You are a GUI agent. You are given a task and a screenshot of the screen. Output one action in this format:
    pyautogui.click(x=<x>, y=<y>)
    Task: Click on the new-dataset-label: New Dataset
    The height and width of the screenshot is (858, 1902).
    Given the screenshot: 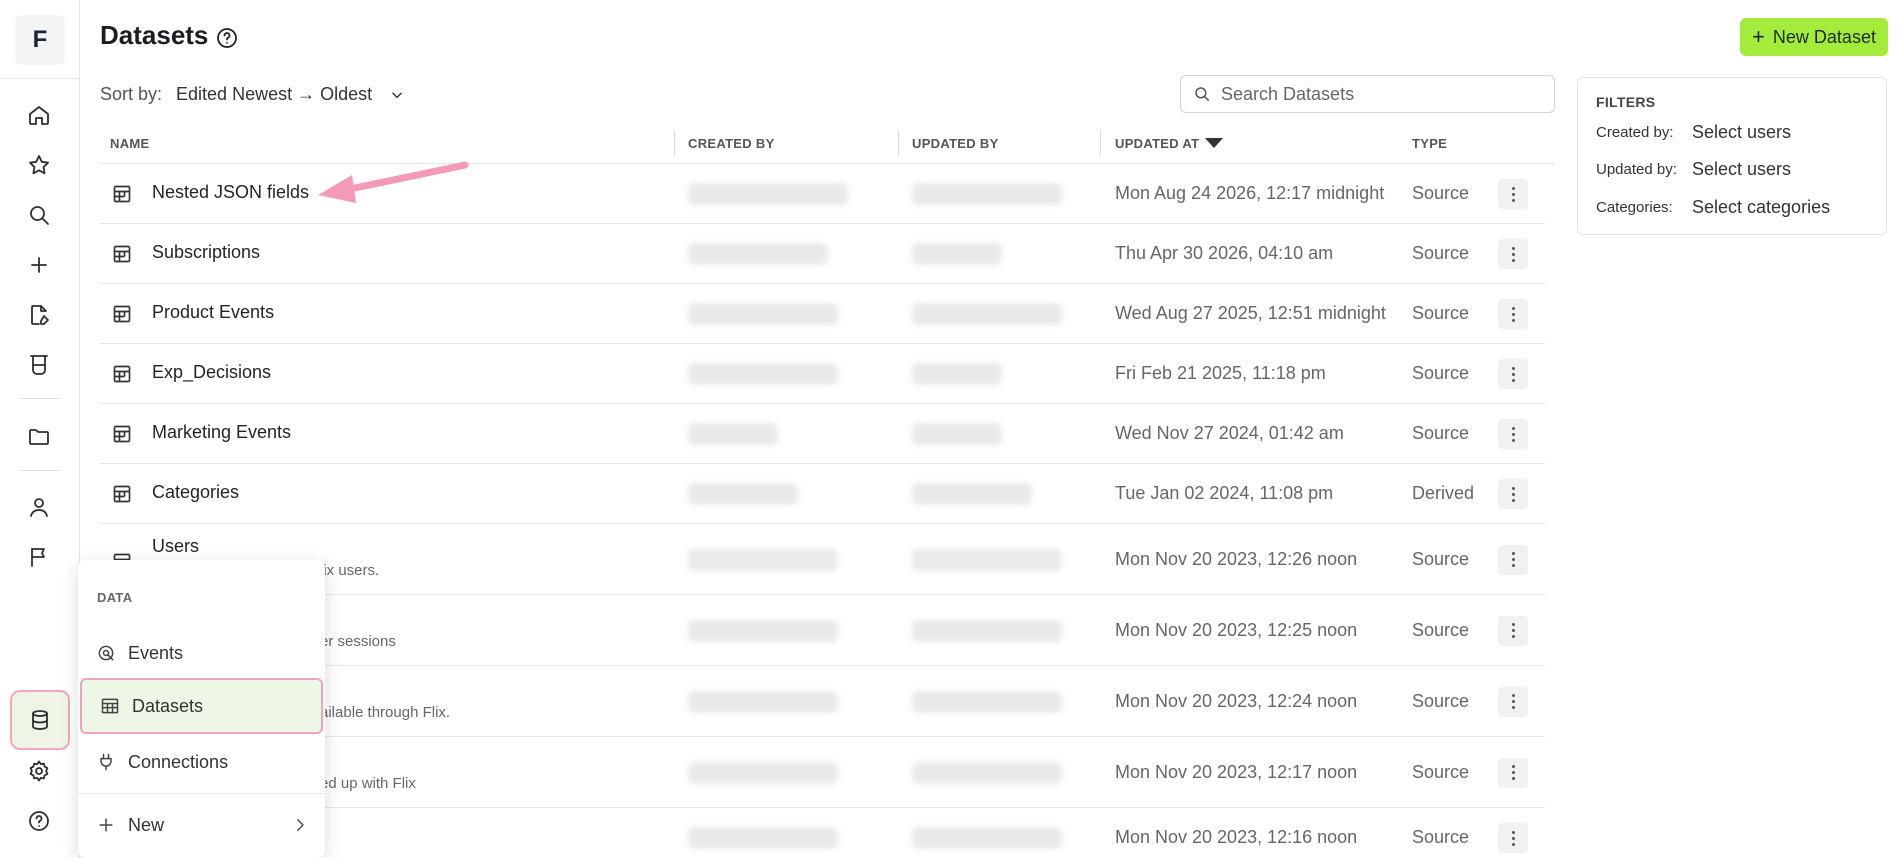 What is the action you would take?
    pyautogui.click(x=1824, y=36)
    